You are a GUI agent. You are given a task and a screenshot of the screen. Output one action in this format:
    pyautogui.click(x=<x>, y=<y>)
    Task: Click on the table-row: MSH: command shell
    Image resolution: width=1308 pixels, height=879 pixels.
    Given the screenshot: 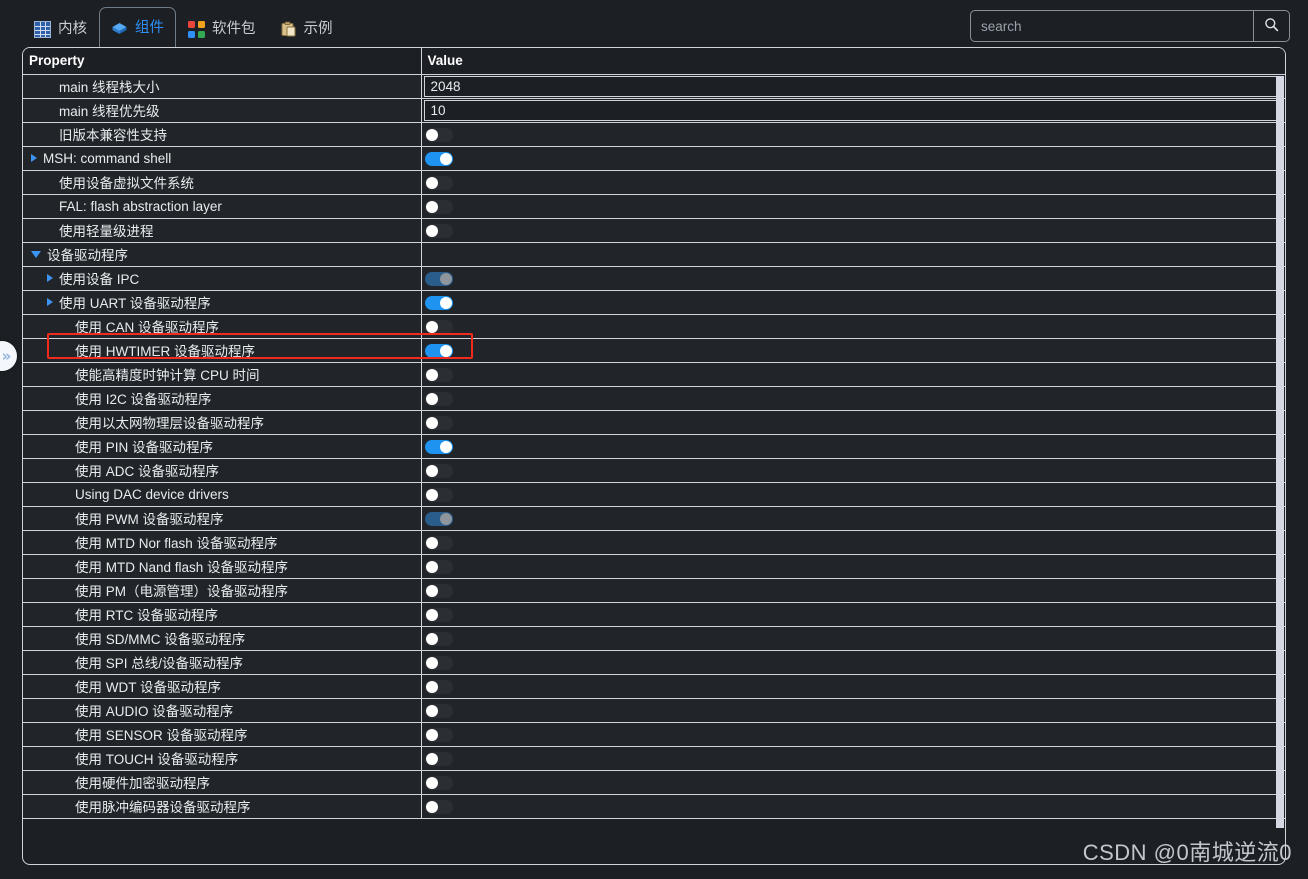 What is the action you would take?
    pyautogui.click(x=654, y=158)
    